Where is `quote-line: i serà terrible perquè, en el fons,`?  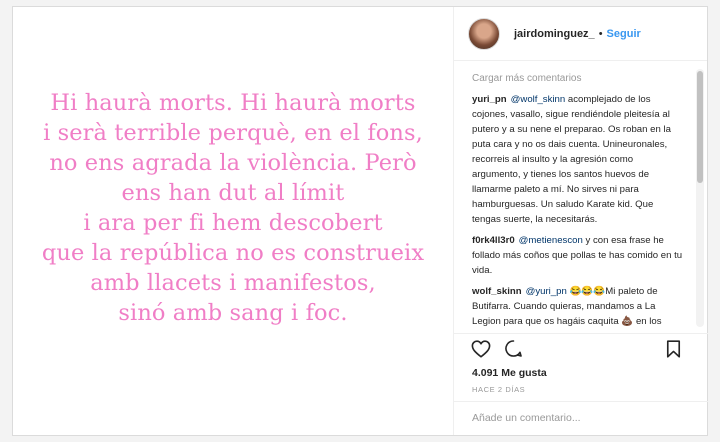
quote-line: i serà terrible perquè, en el fons, is located at coordinates (233, 133).